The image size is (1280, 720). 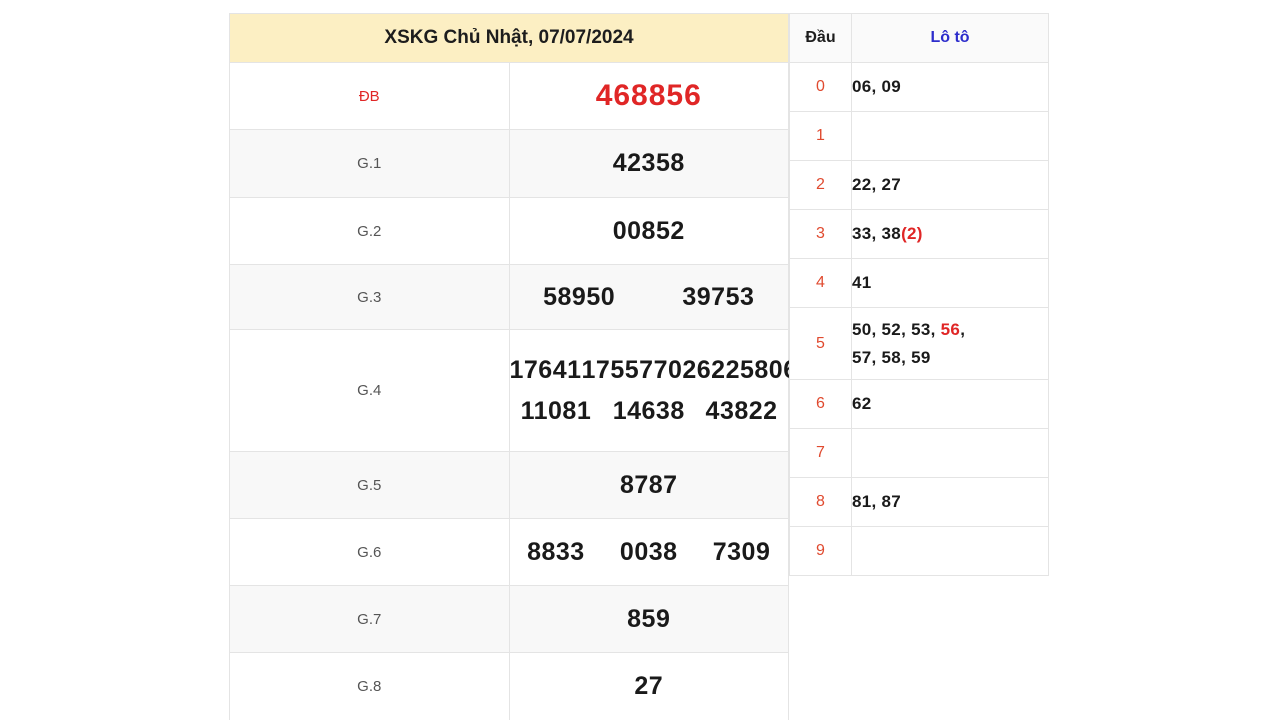 What do you see at coordinates (556, 551) in the screenshot?
I see `prize-number: 8833` at bounding box center [556, 551].